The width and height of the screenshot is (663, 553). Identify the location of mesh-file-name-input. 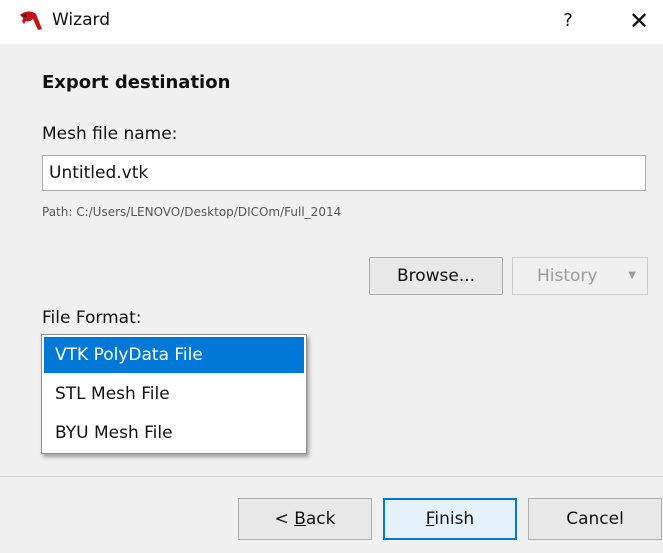
(344, 173).